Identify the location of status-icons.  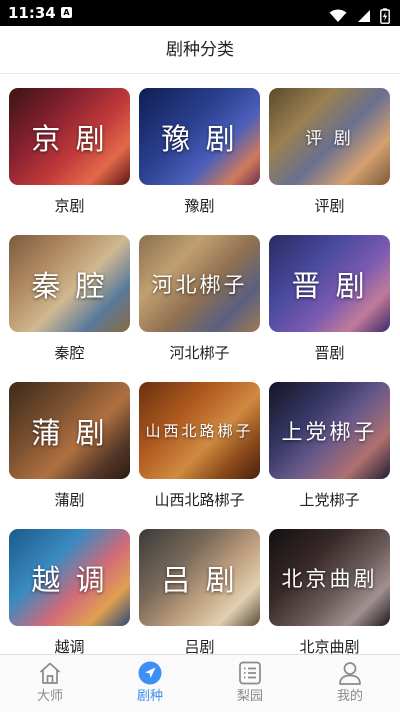
(357, 14).